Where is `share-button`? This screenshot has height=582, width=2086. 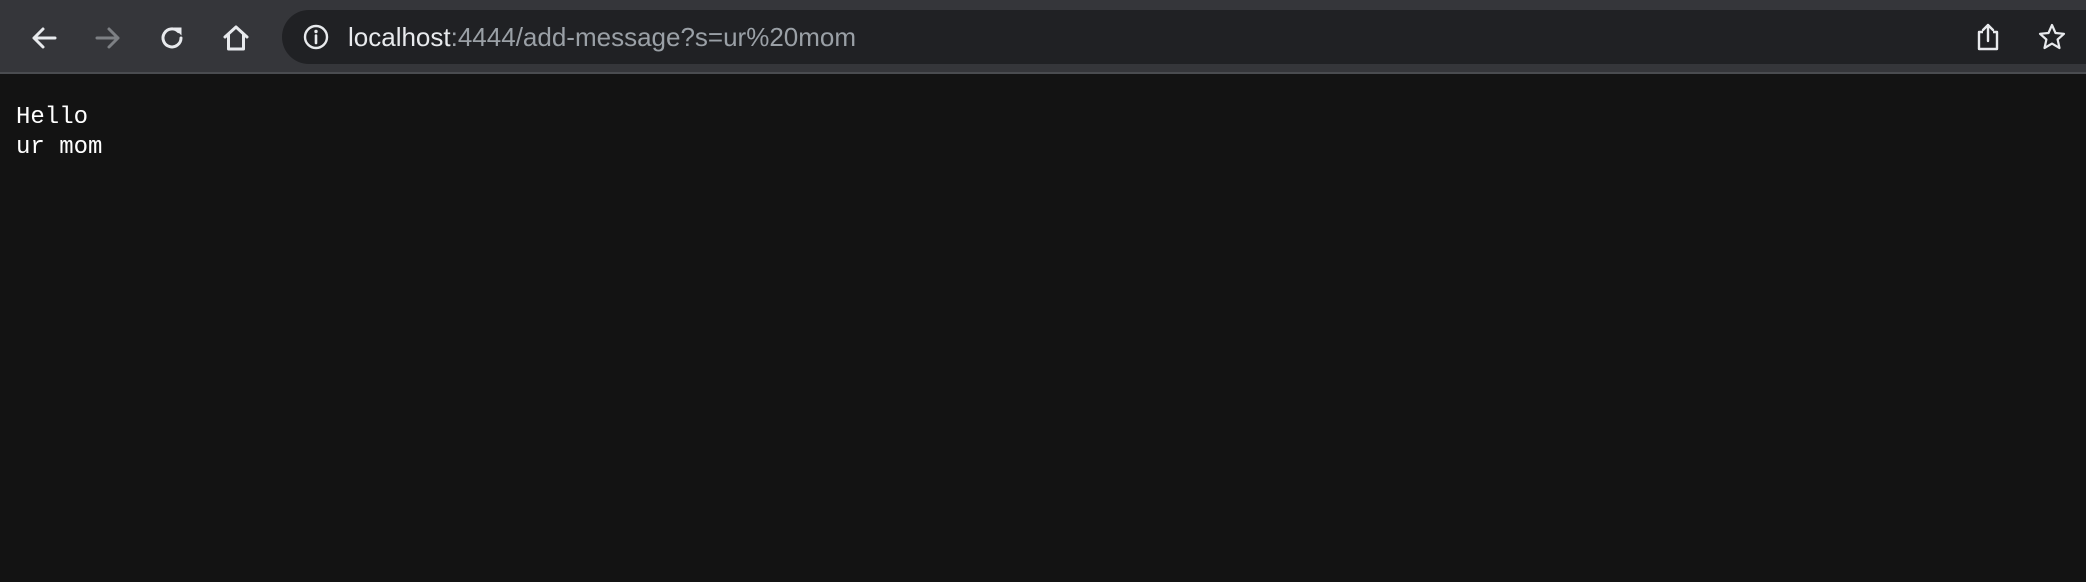
share-button is located at coordinates (1988, 37).